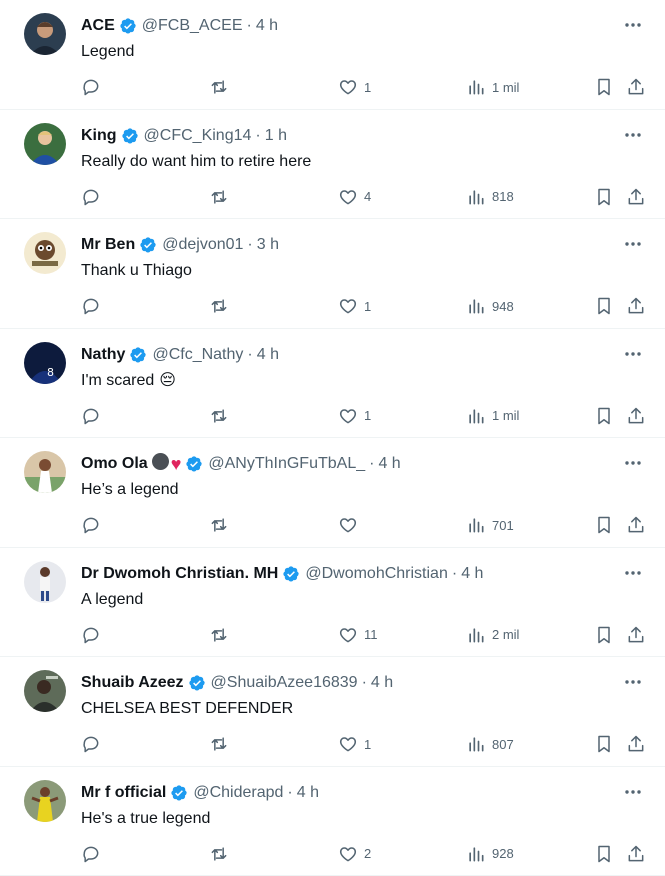 The image size is (665, 876). I want to click on display-name: ACE, so click(98, 26).